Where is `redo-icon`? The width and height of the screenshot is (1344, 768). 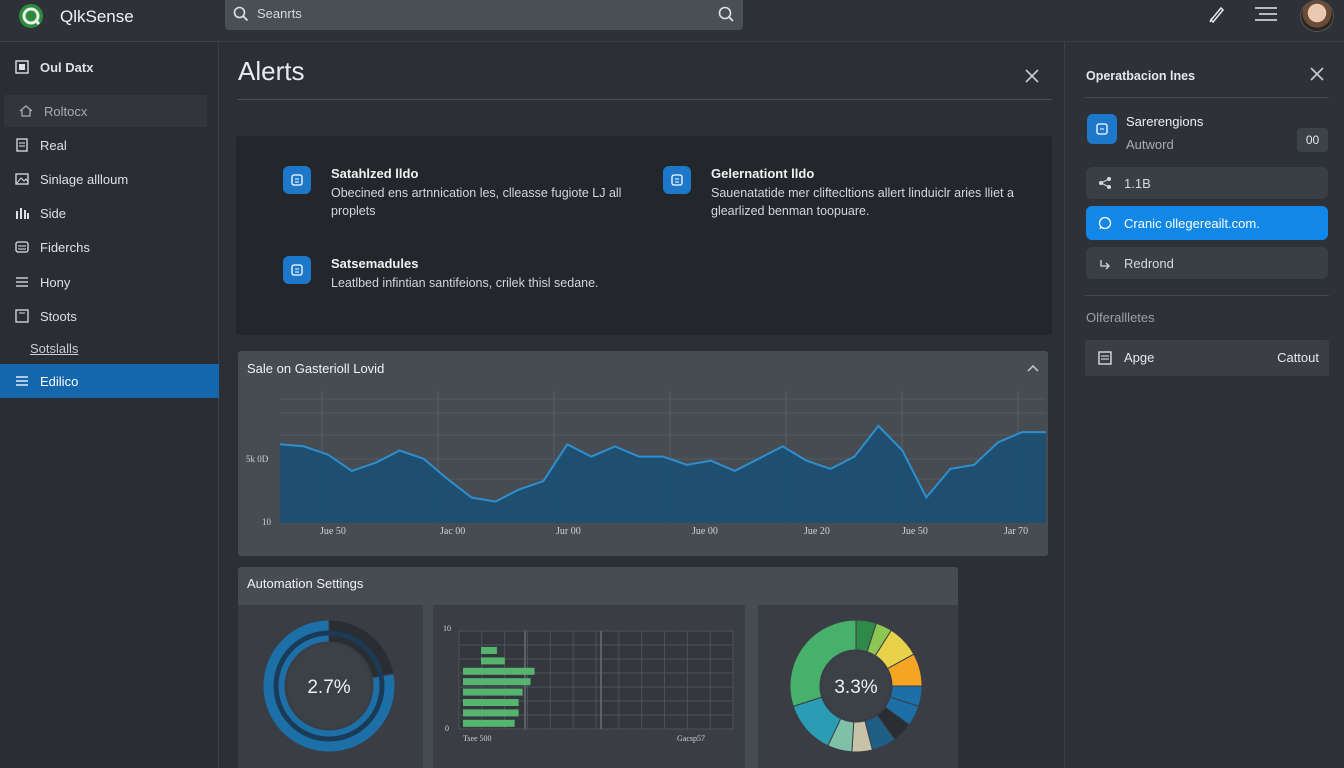
redo-icon is located at coordinates (1105, 265).